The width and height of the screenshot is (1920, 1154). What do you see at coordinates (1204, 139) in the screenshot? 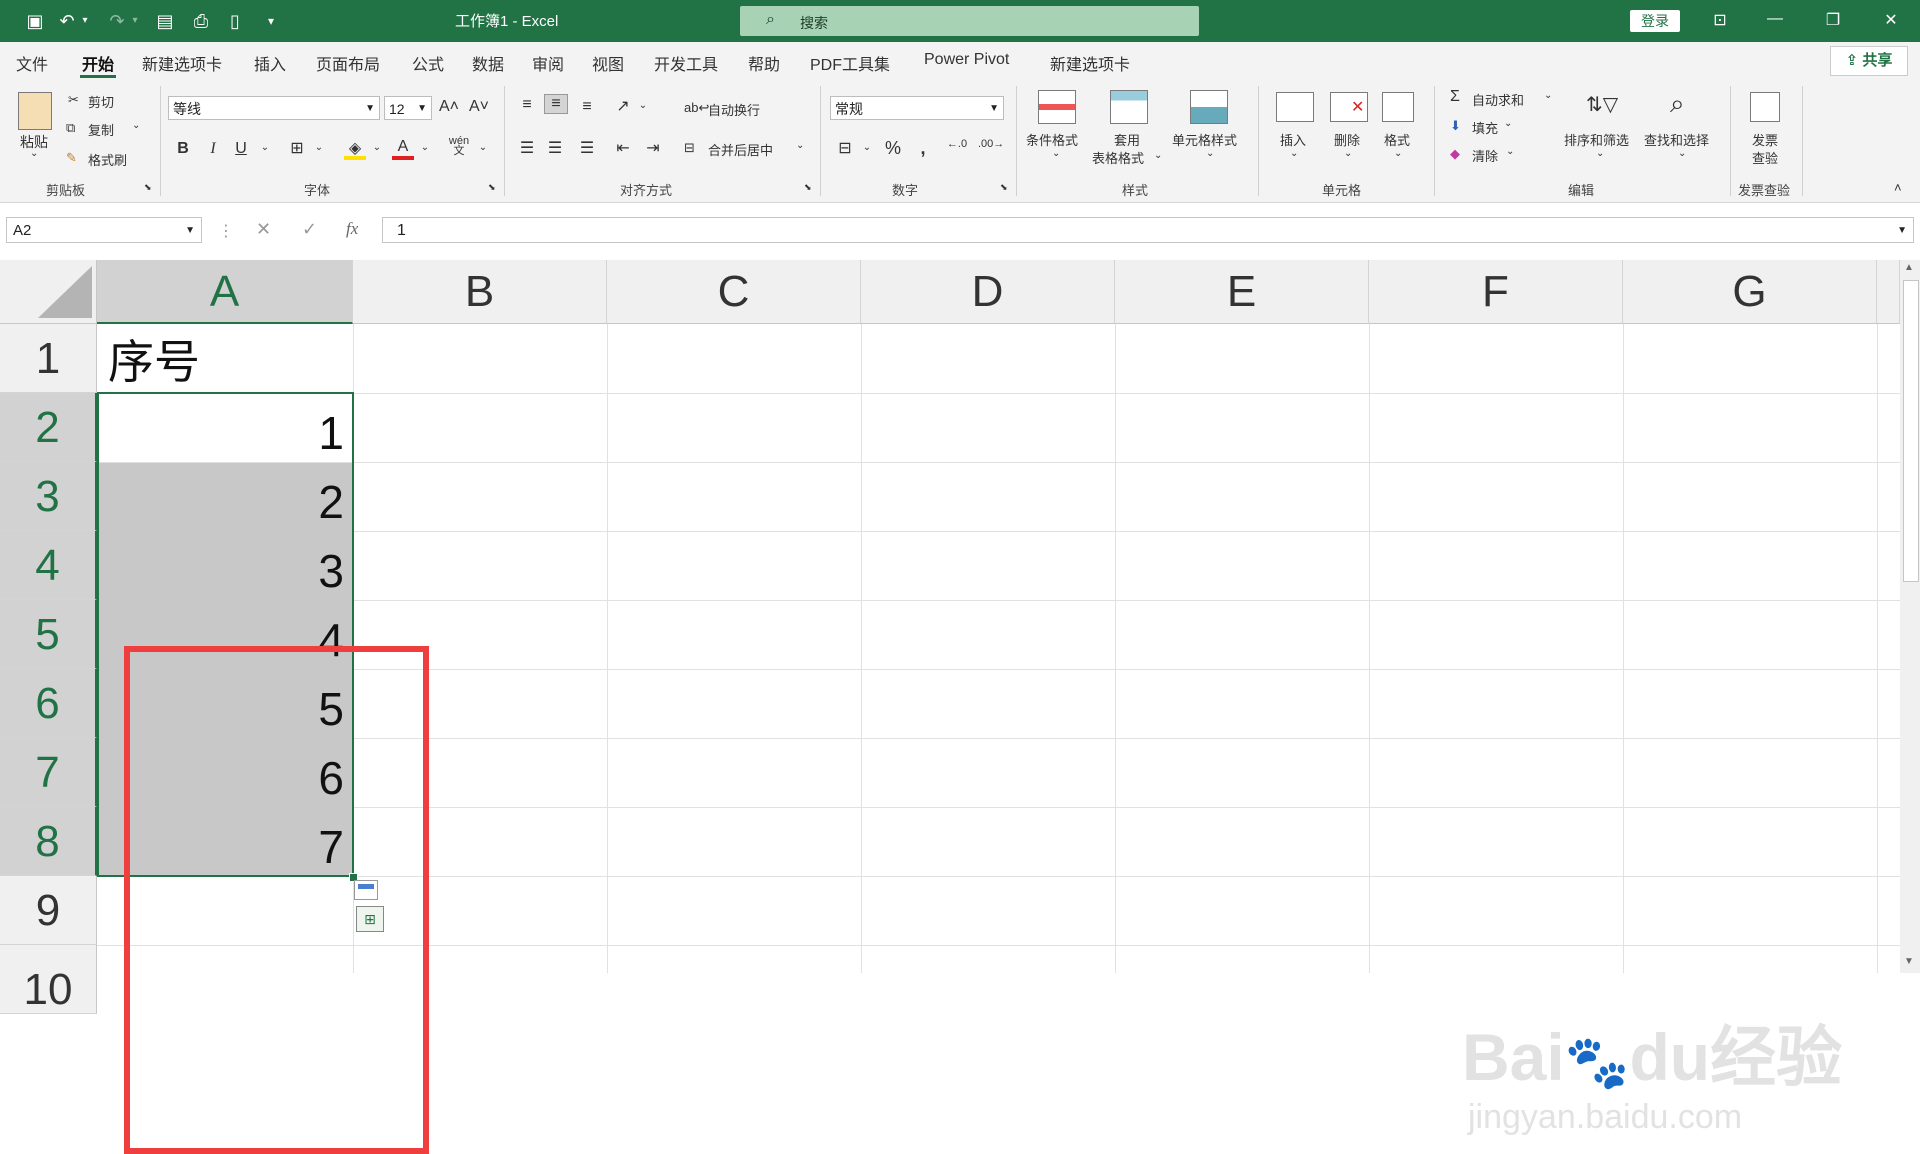
I see `cell-styles-button: 单元格样式` at bounding box center [1204, 139].